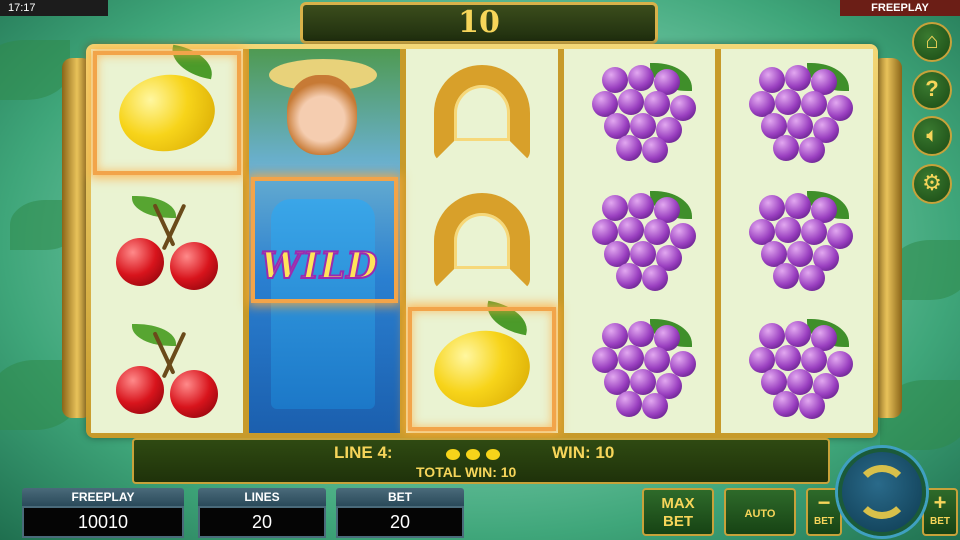 The height and width of the screenshot is (540, 960). Describe the element at coordinates (479, 23) in the screenshot. I see `win-banner: 10` at that location.